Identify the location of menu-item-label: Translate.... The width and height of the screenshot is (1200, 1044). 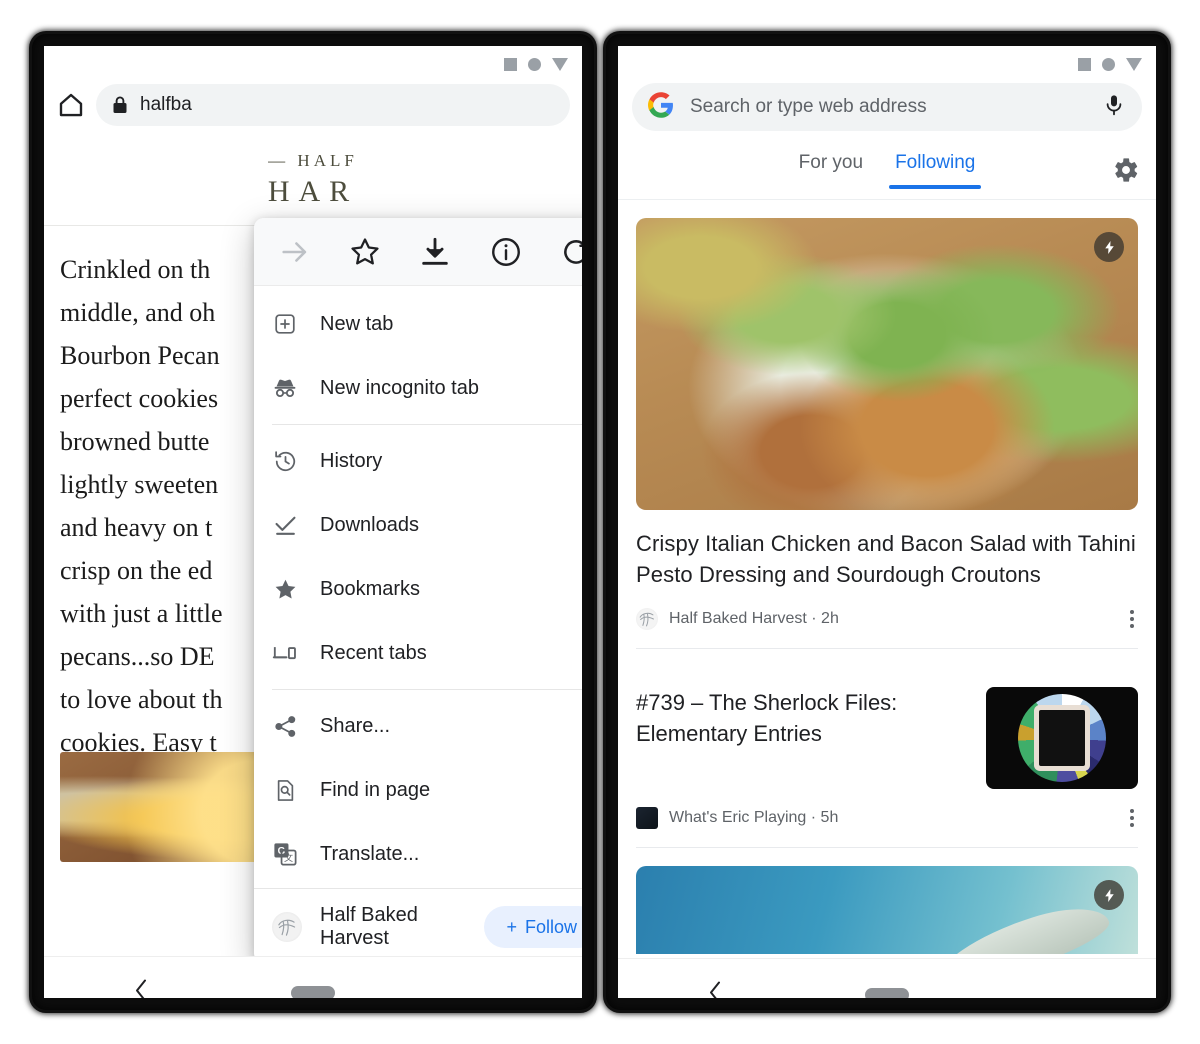
(370, 853).